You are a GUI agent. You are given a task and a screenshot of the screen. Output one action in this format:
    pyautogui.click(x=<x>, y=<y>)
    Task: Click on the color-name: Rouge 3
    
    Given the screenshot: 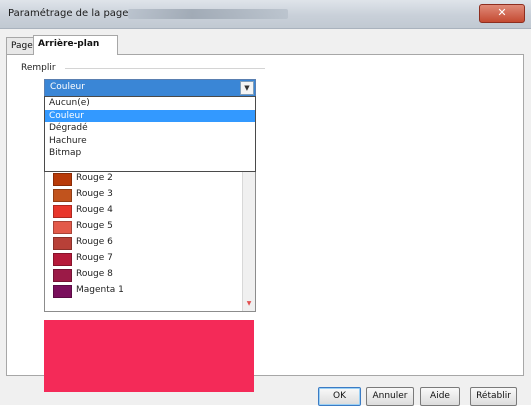 What is the action you would take?
    pyautogui.click(x=94, y=194)
    